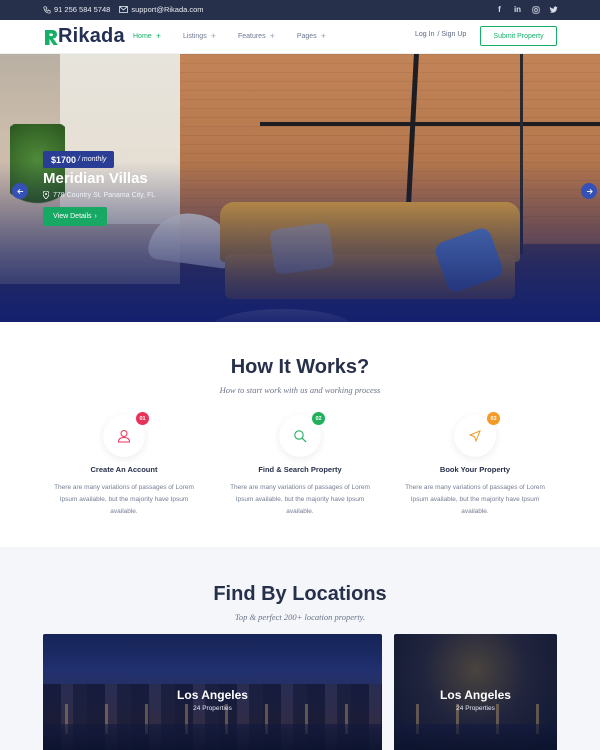  I want to click on nav-label: Pages, so click(306, 36).